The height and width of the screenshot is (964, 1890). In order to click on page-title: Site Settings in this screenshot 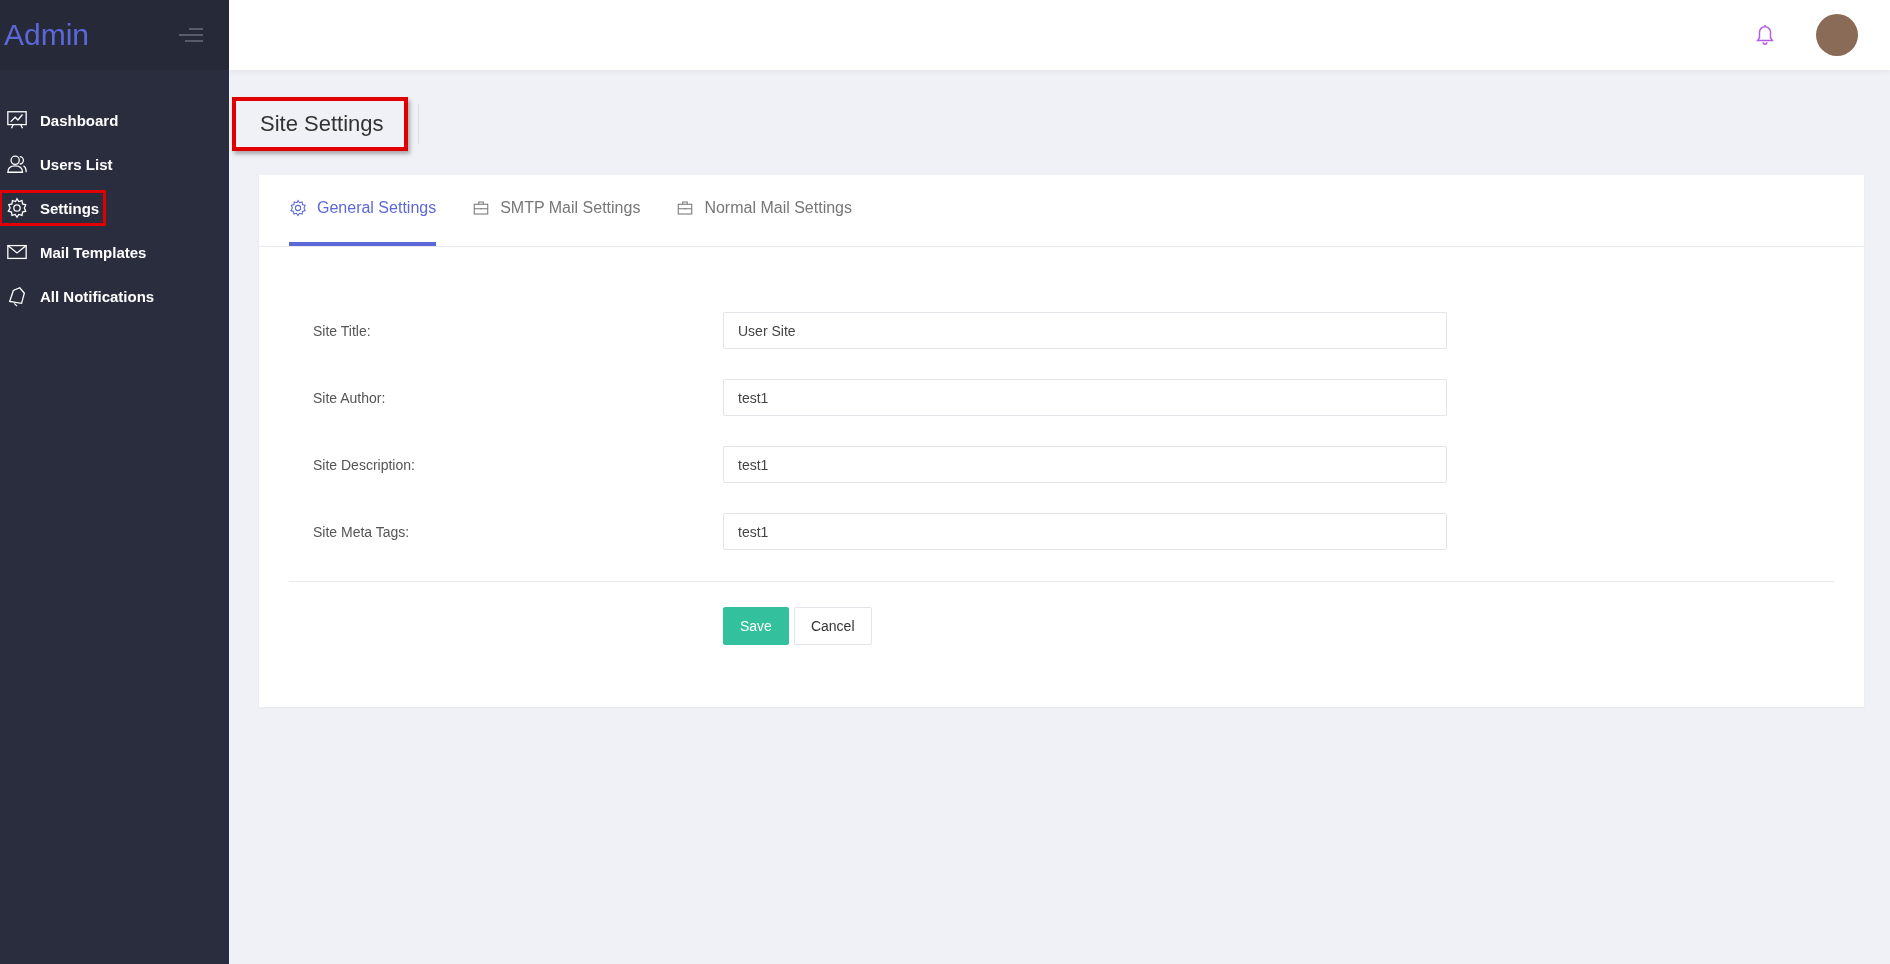, I will do `click(320, 124)`.